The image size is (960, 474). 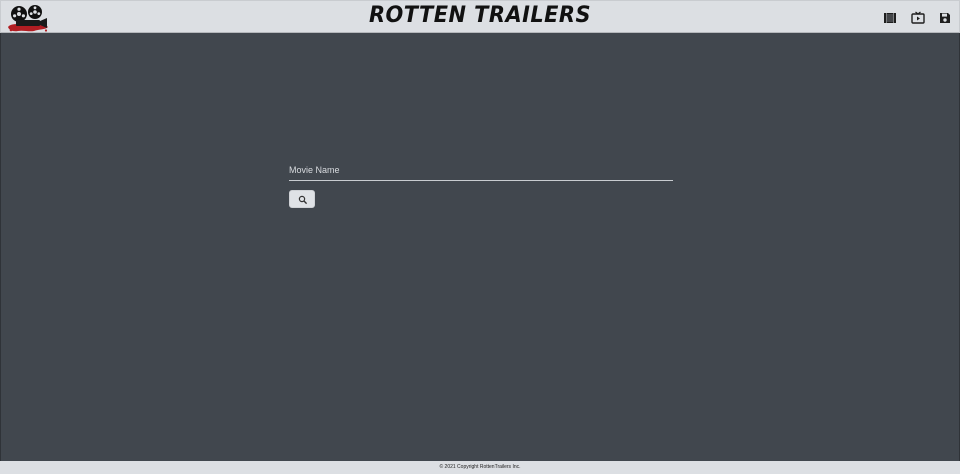 I want to click on site-title: ROTTEN TRAILERS, so click(x=480, y=15).